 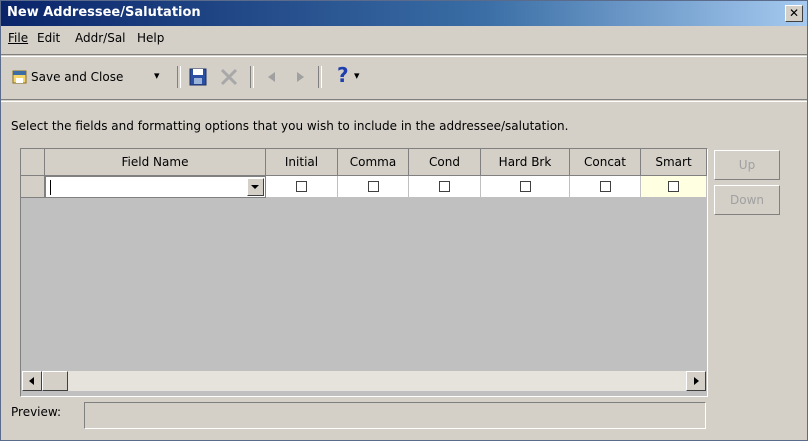 I want to click on initial-checkbox, so click(x=301, y=186).